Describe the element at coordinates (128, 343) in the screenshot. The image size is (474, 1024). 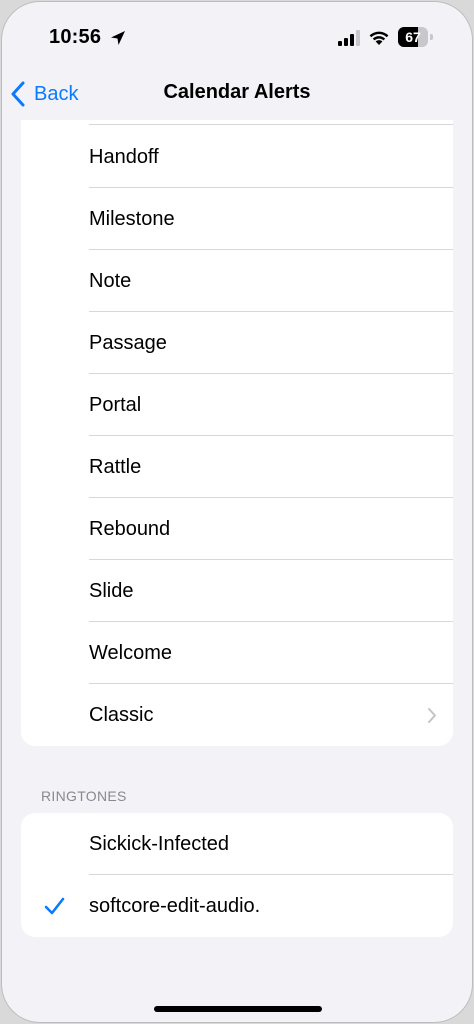
I see `tone-label: Passage` at that location.